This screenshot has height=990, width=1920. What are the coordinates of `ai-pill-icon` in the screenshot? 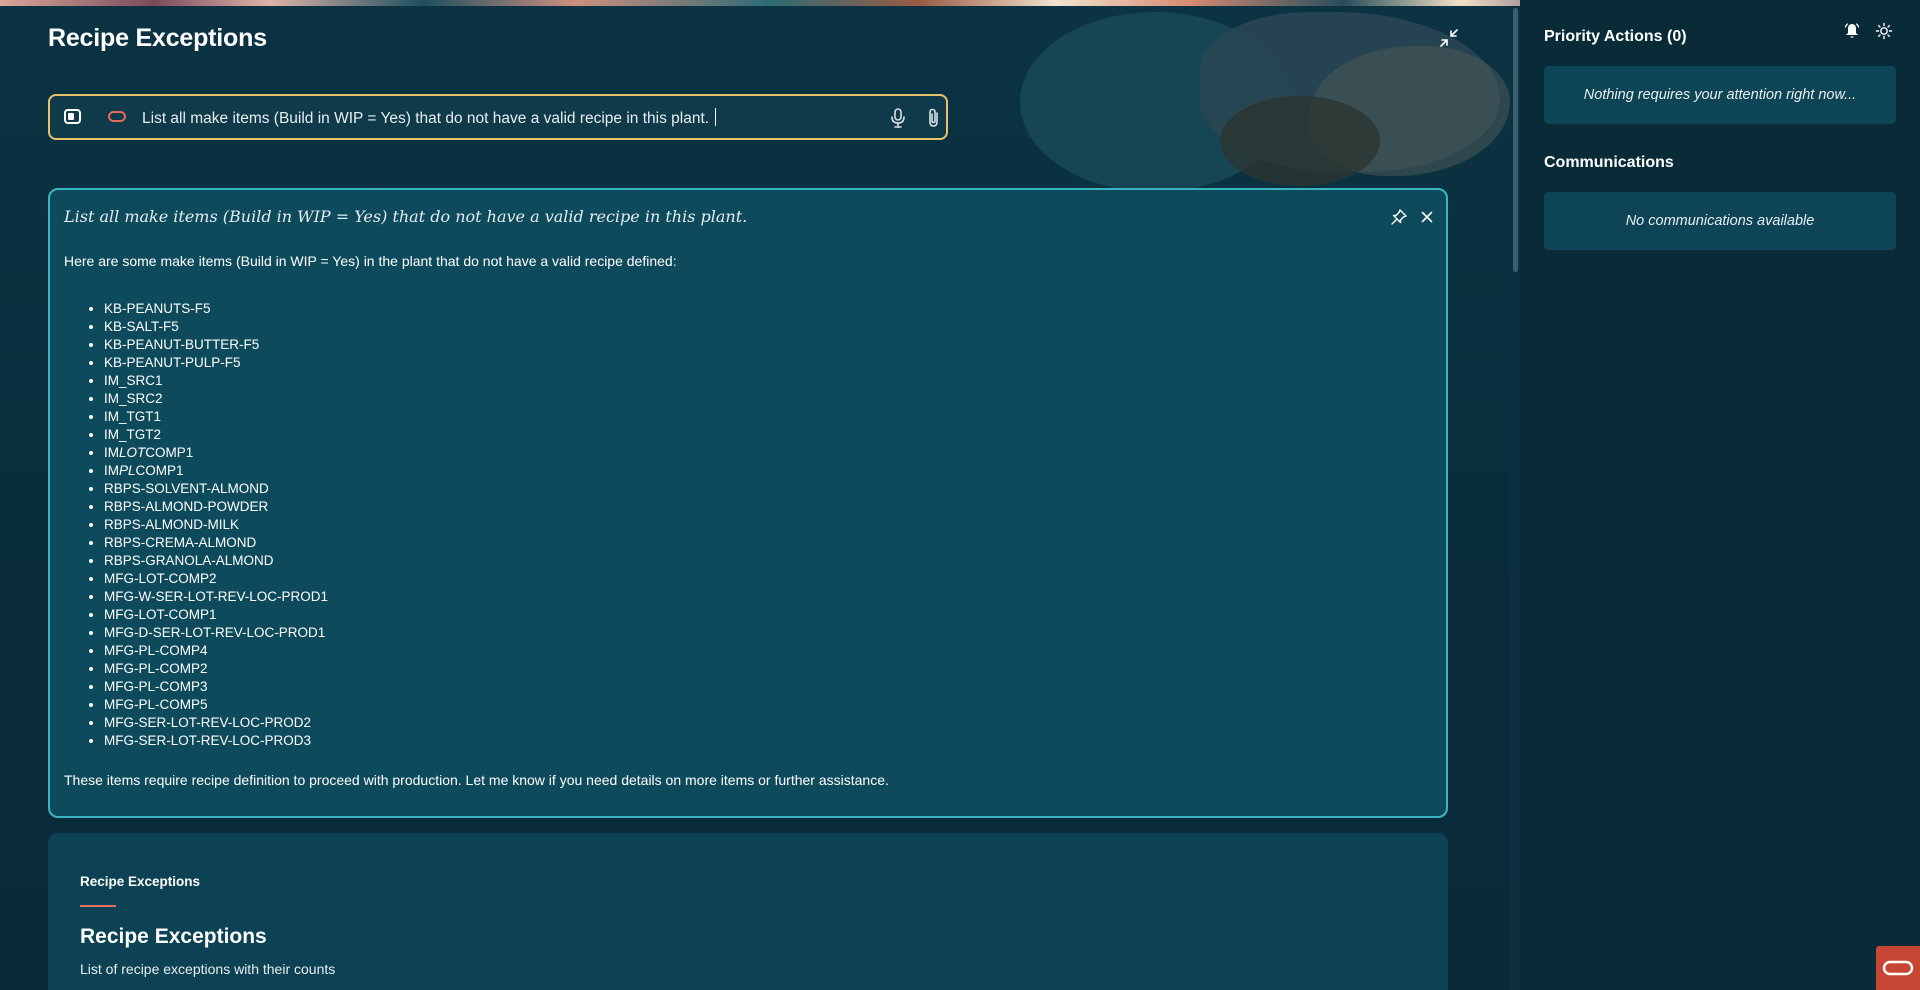 It's located at (117, 116).